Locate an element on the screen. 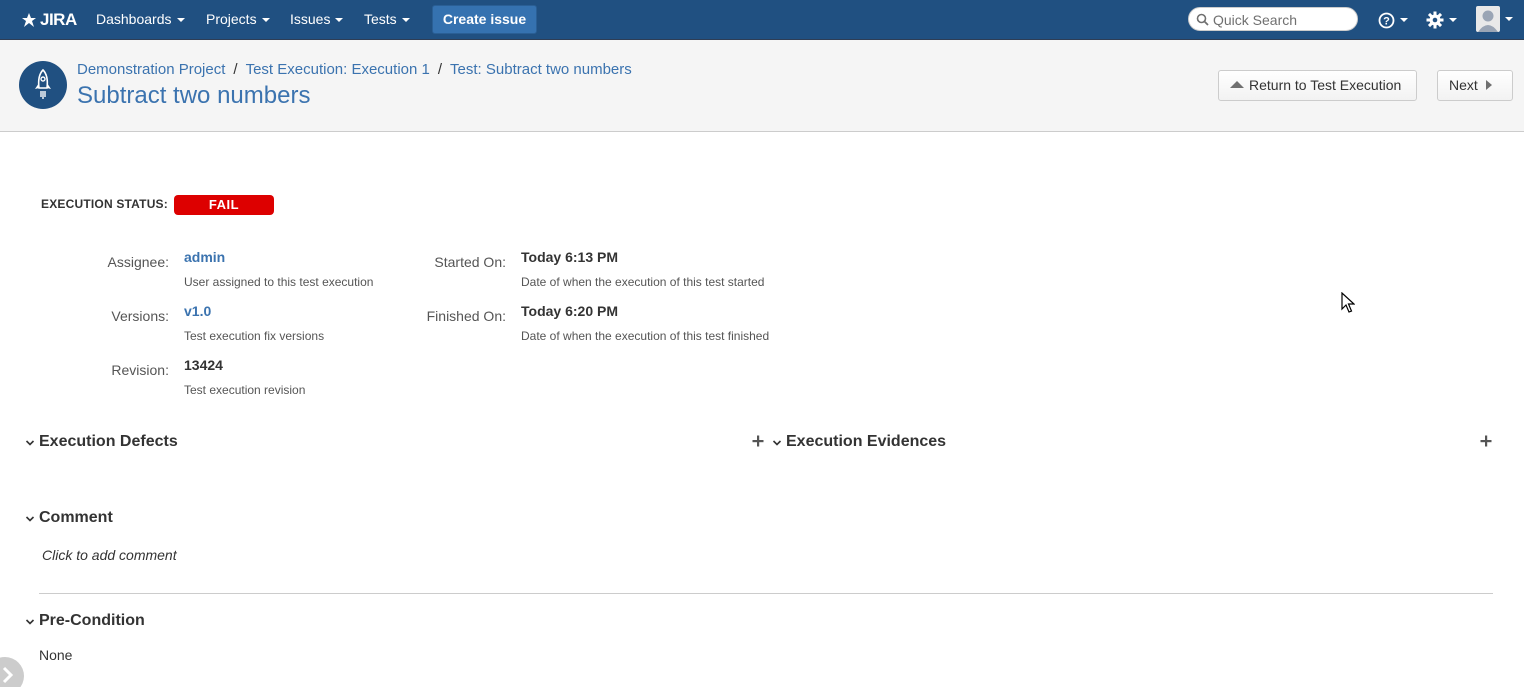  help-icon: ? is located at coordinates (1386, 20).